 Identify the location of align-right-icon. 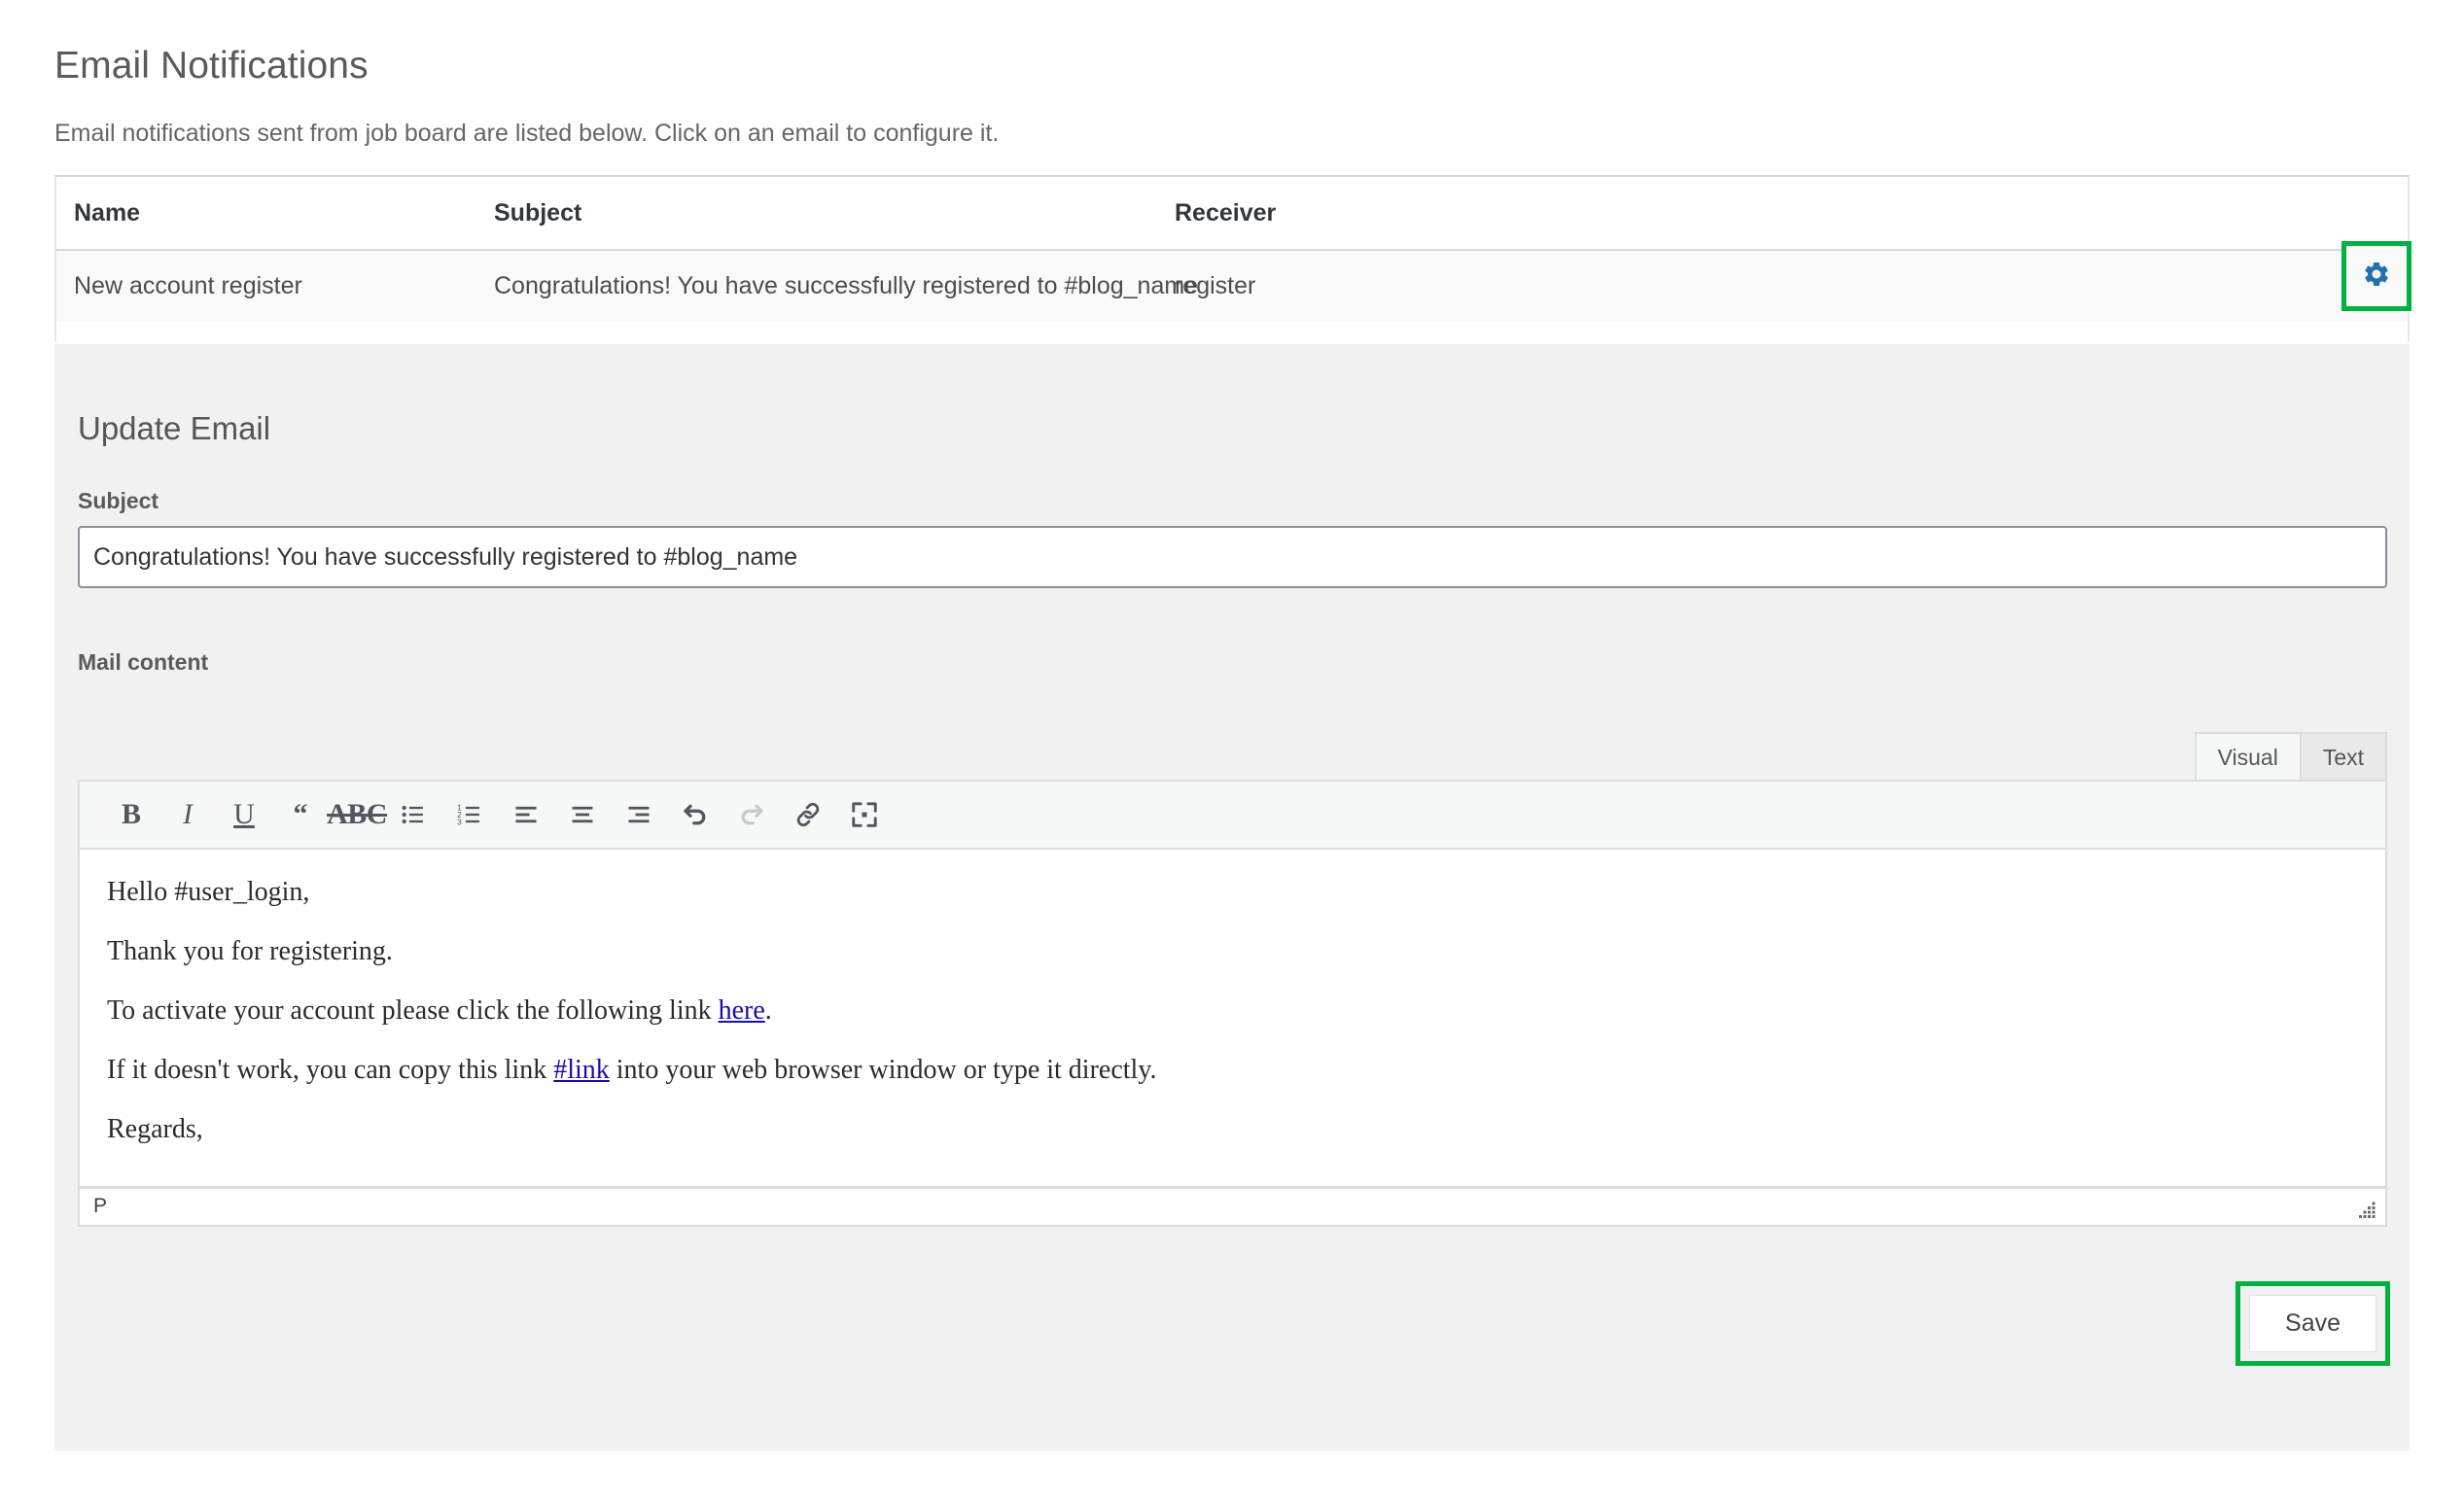
(639, 814).